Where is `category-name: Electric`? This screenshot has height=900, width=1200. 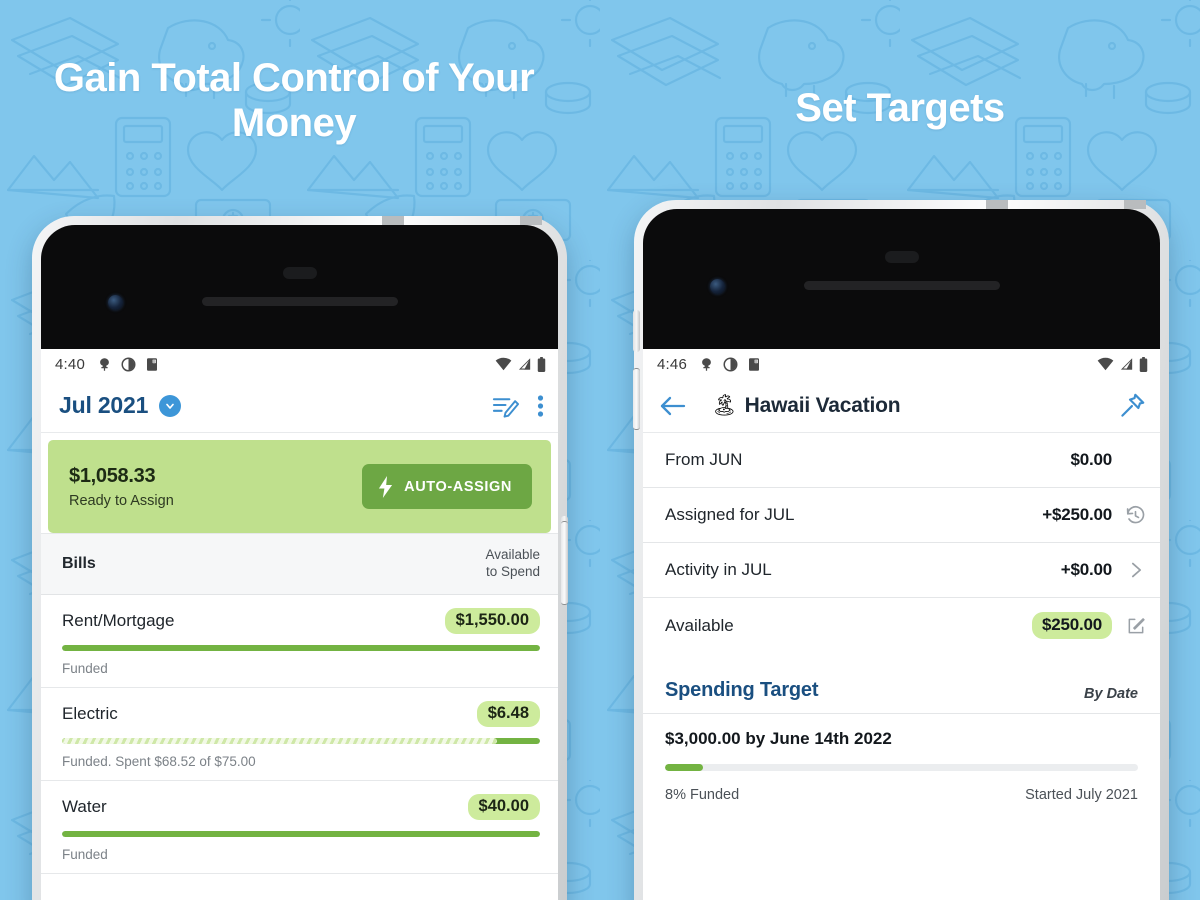
category-name: Electric is located at coordinates (90, 713).